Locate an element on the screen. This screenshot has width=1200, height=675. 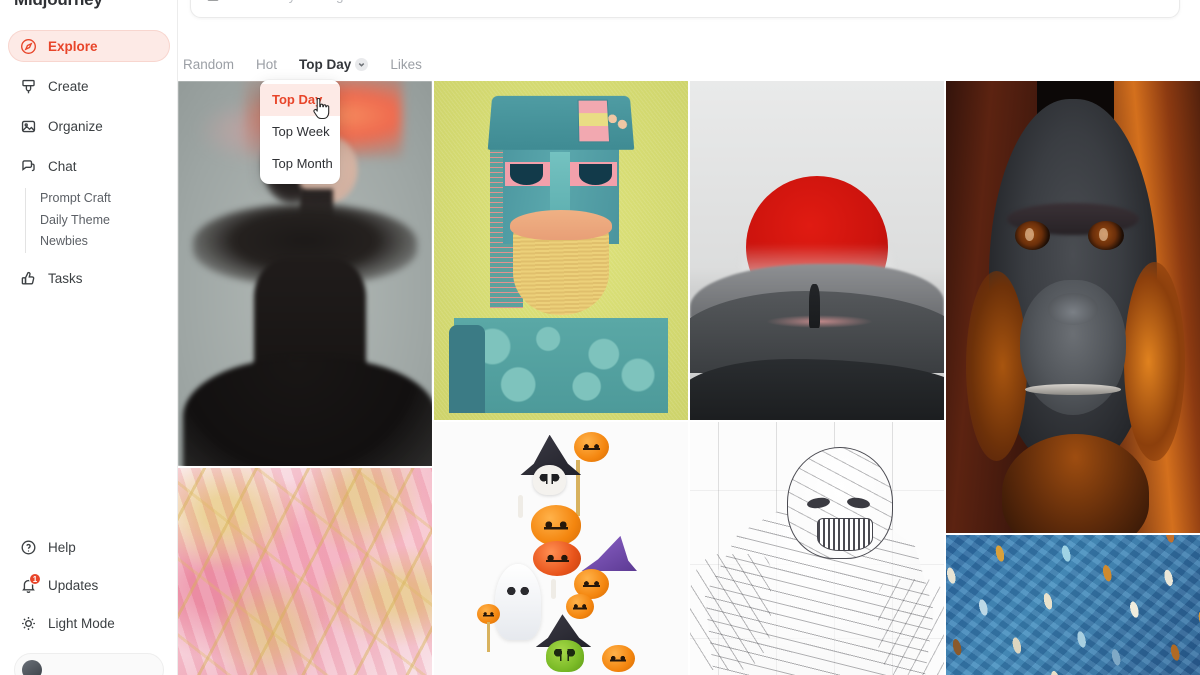
sidebar-item-organize: Organize is located at coordinates (89, 126).